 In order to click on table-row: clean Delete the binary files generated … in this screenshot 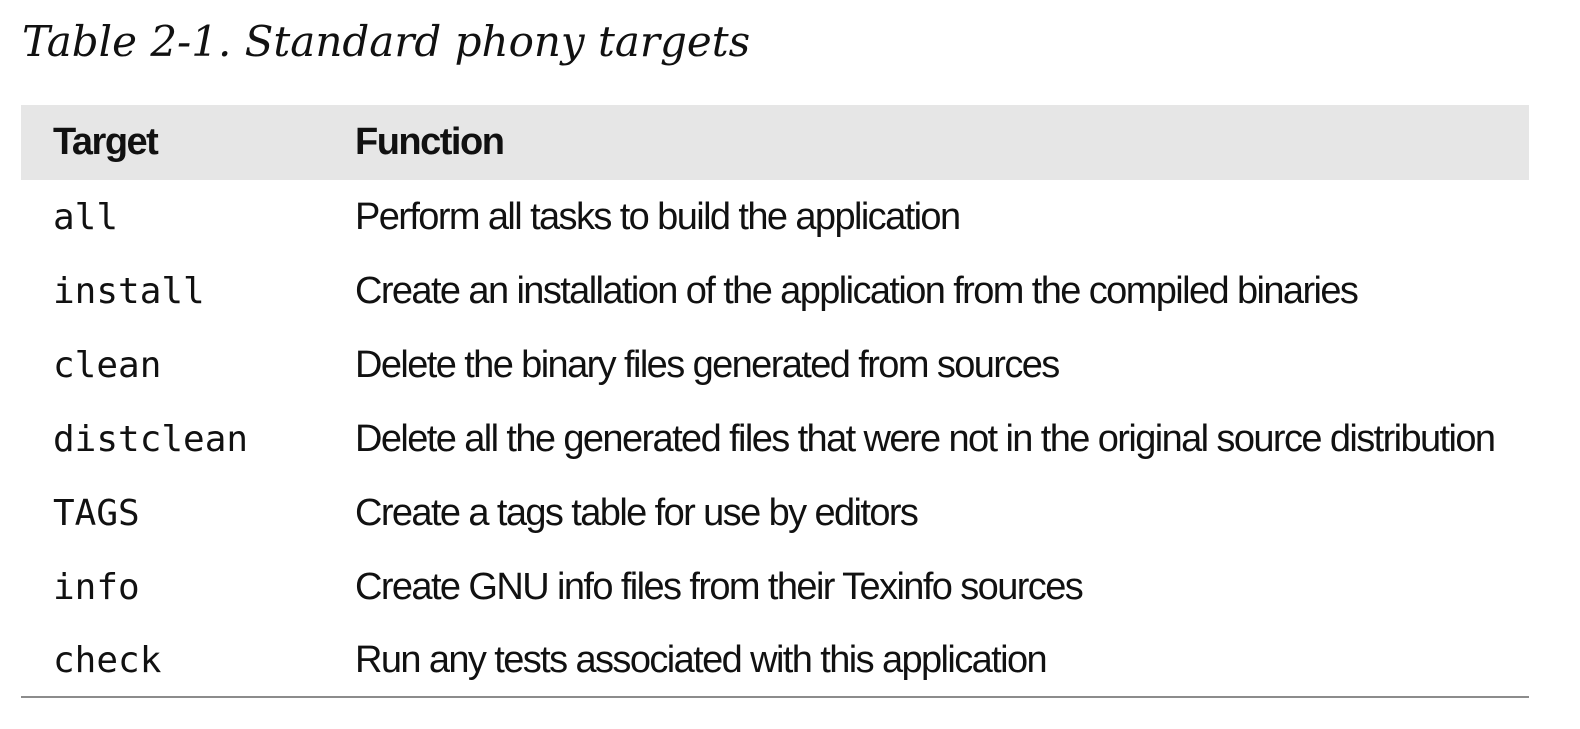, I will do `click(775, 365)`.